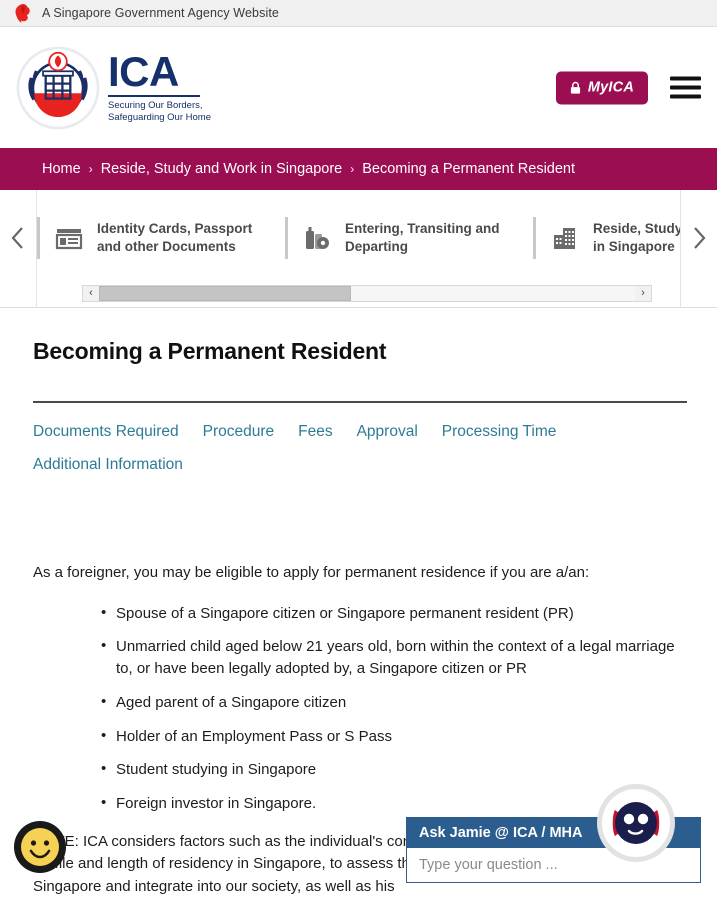  Describe the element at coordinates (610, 87) in the screenshot. I see `myica-button-label: MyICA` at that location.